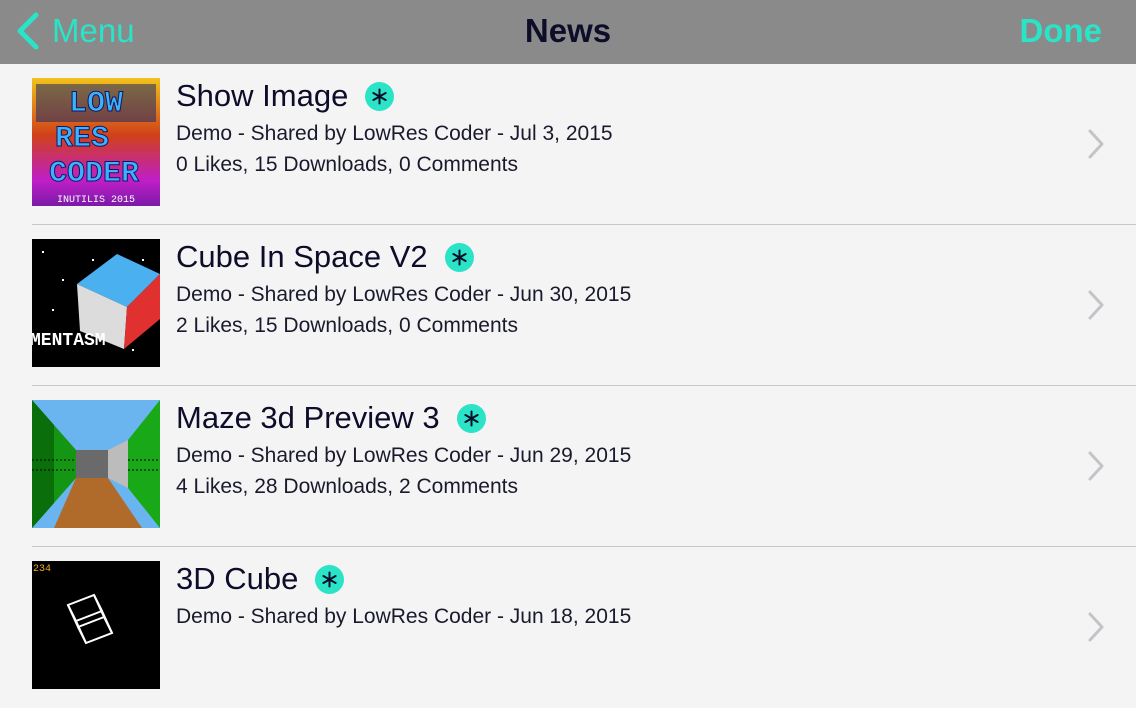  What do you see at coordinates (96, 303) in the screenshot?
I see `program-thumbnail: MENTASM` at bounding box center [96, 303].